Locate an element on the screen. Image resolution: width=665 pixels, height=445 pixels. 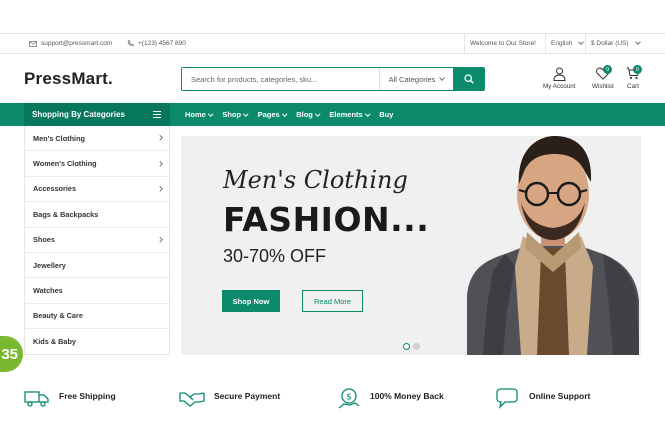
search-bar: All Categories is located at coordinates (333, 79).